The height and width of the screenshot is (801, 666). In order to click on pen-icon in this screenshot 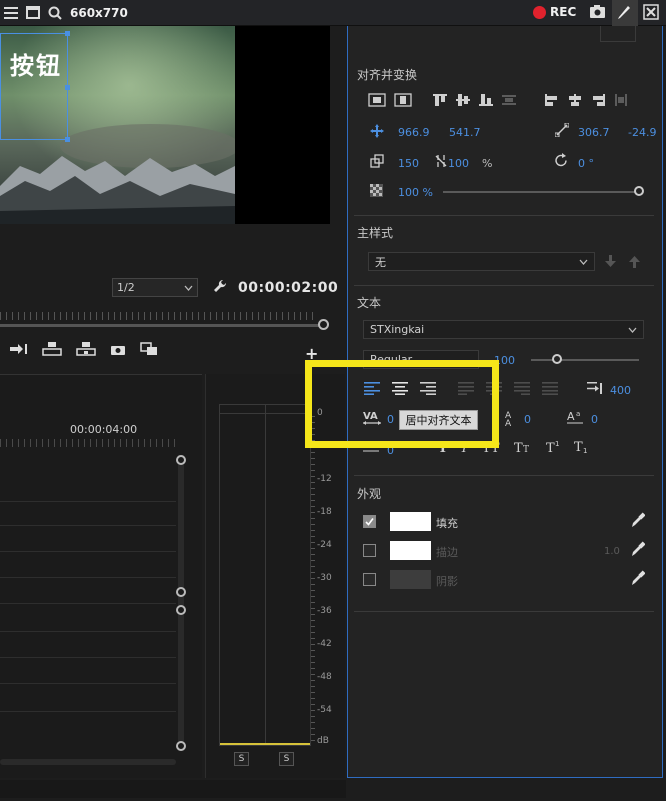, I will do `click(624, 13)`.